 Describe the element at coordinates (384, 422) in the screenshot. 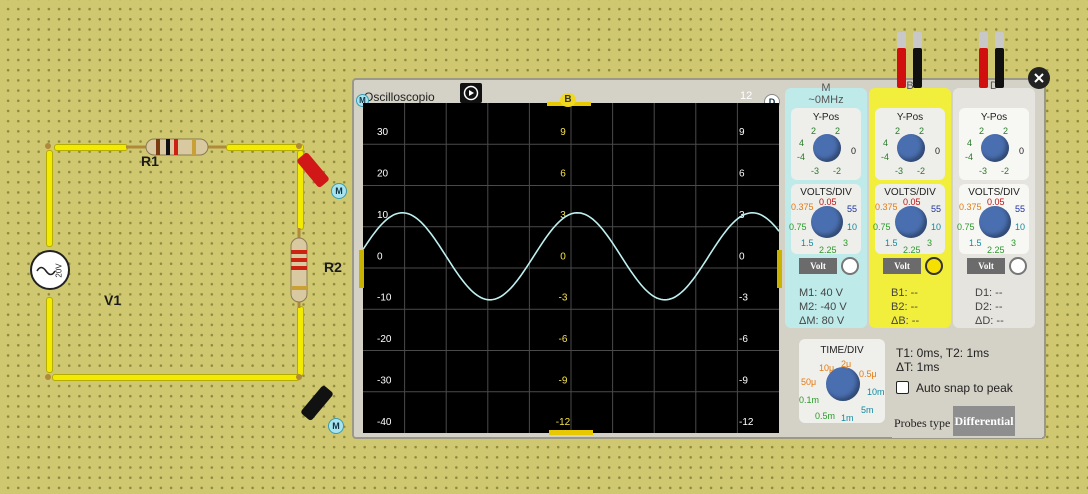

I see `left-axis-label: -40` at that location.